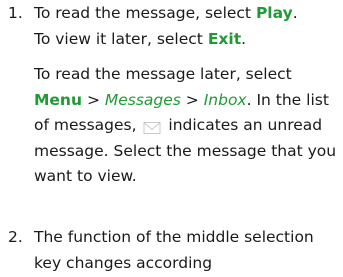 The height and width of the screenshot is (277, 343). Describe the element at coordinates (163, 74) in the screenshot. I see `text-run: To read the message later, select` at that location.